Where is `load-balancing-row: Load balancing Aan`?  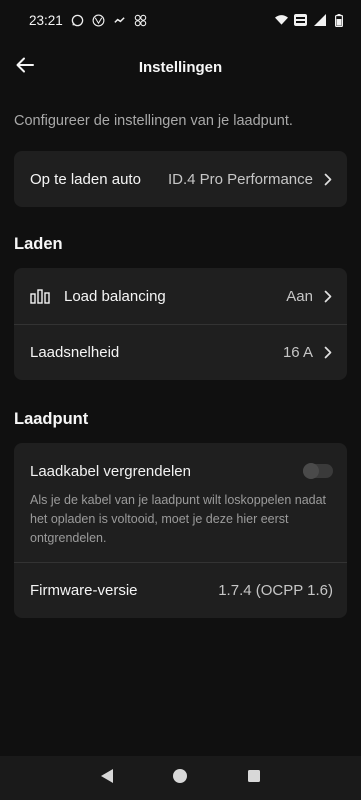 load-balancing-row: Load balancing Aan is located at coordinates (180, 296).